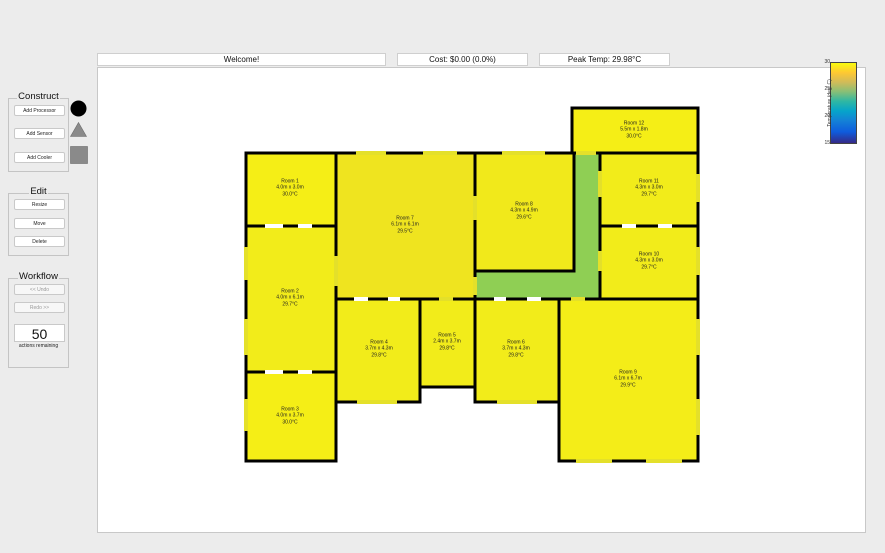 Image resolution: width=885 pixels, height=553 pixels. Describe the element at coordinates (649, 189) in the screenshot. I see `room-11-fill` at that location.